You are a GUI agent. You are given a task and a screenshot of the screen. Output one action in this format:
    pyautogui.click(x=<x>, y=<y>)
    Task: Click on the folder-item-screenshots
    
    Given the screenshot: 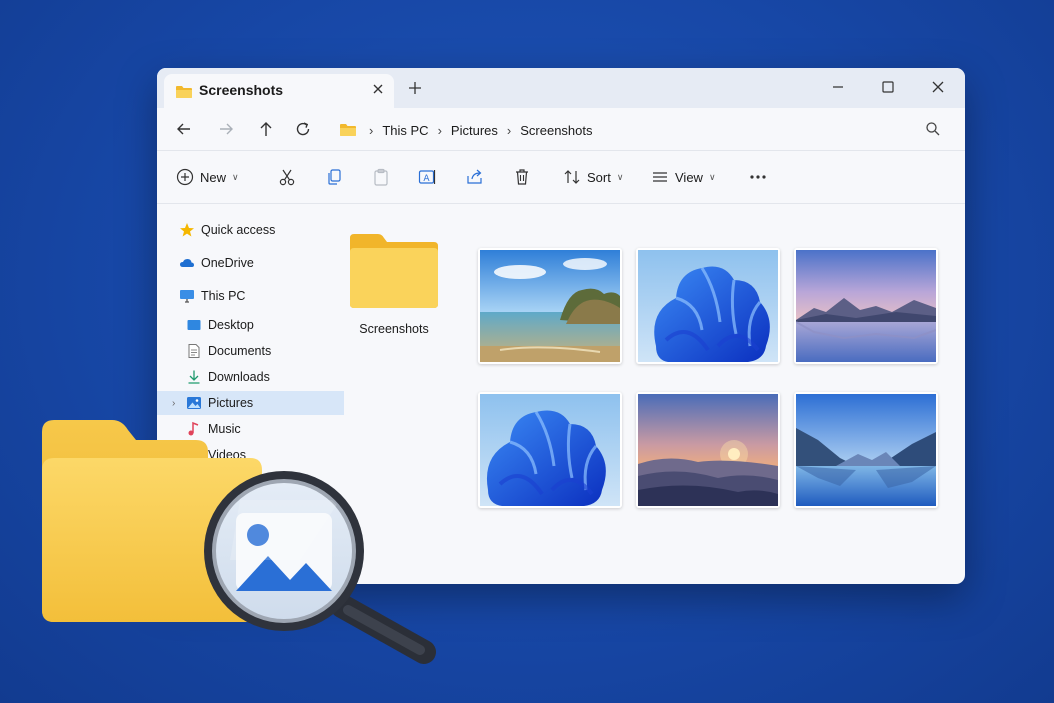 What is the action you would take?
    pyautogui.click(x=394, y=273)
    